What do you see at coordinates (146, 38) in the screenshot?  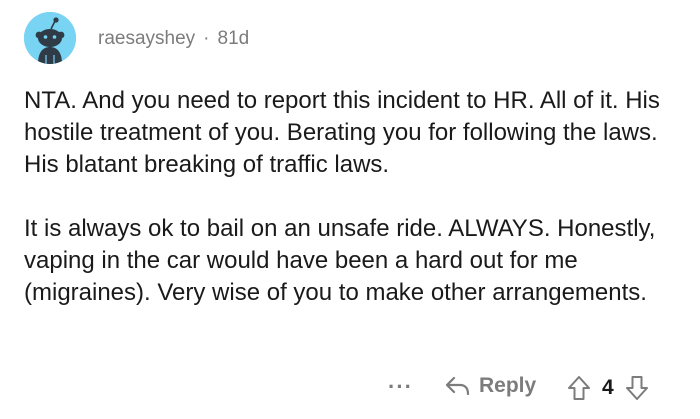 I see `username: raesayshey` at bounding box center [146, 38].